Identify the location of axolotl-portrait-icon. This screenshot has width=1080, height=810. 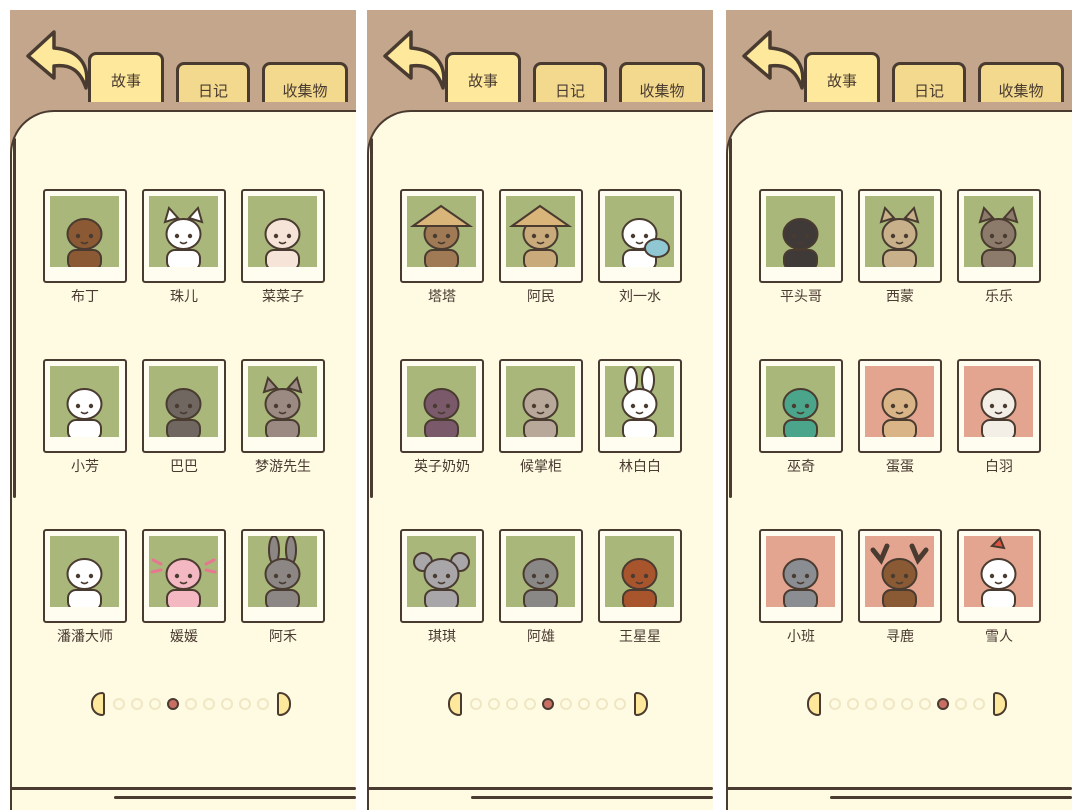
(183, 571).